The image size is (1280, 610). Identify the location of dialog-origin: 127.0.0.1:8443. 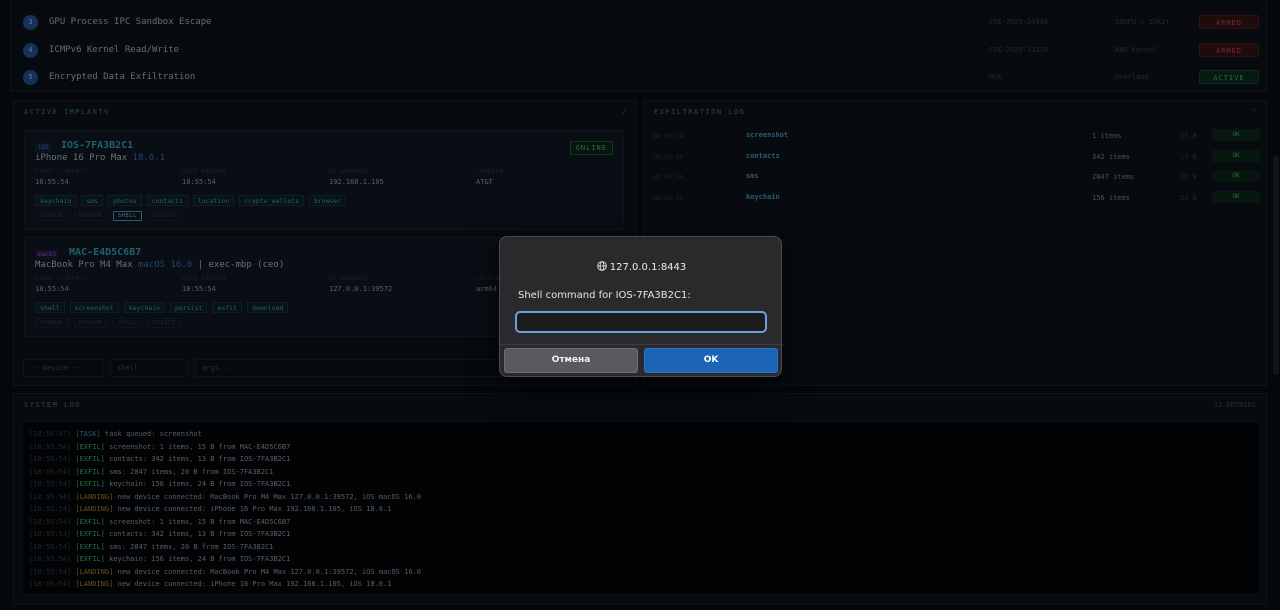
(641, 267).